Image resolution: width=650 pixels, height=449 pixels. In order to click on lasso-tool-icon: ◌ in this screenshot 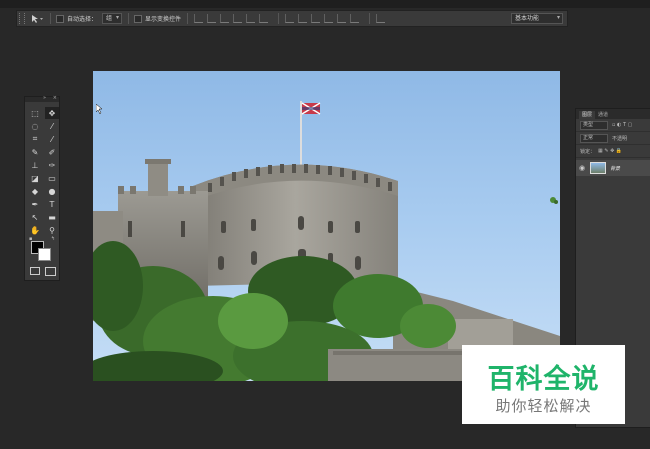, I will do `click(35, 126)`.